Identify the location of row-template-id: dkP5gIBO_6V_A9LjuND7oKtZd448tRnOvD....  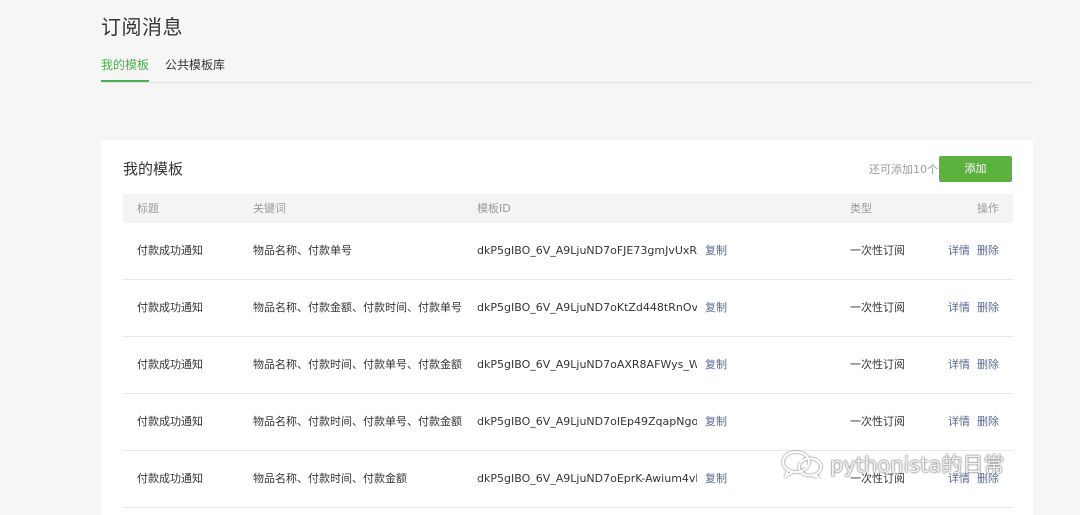
(587, 307).